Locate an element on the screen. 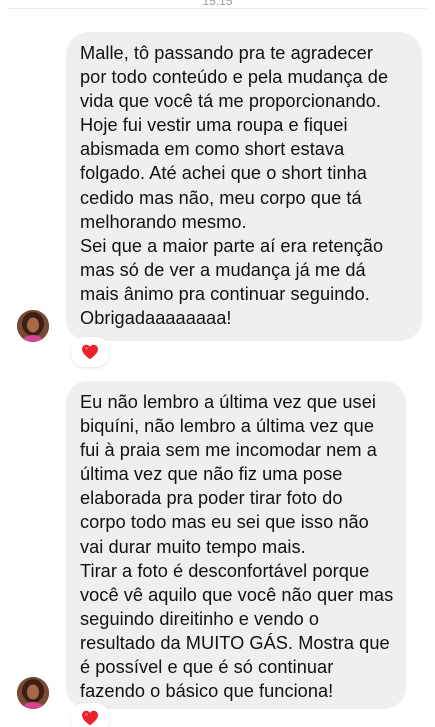 This screenshot has height=727, width=435. message-line: vai durar muito tempo mais. is located at coordinates (193, 546).